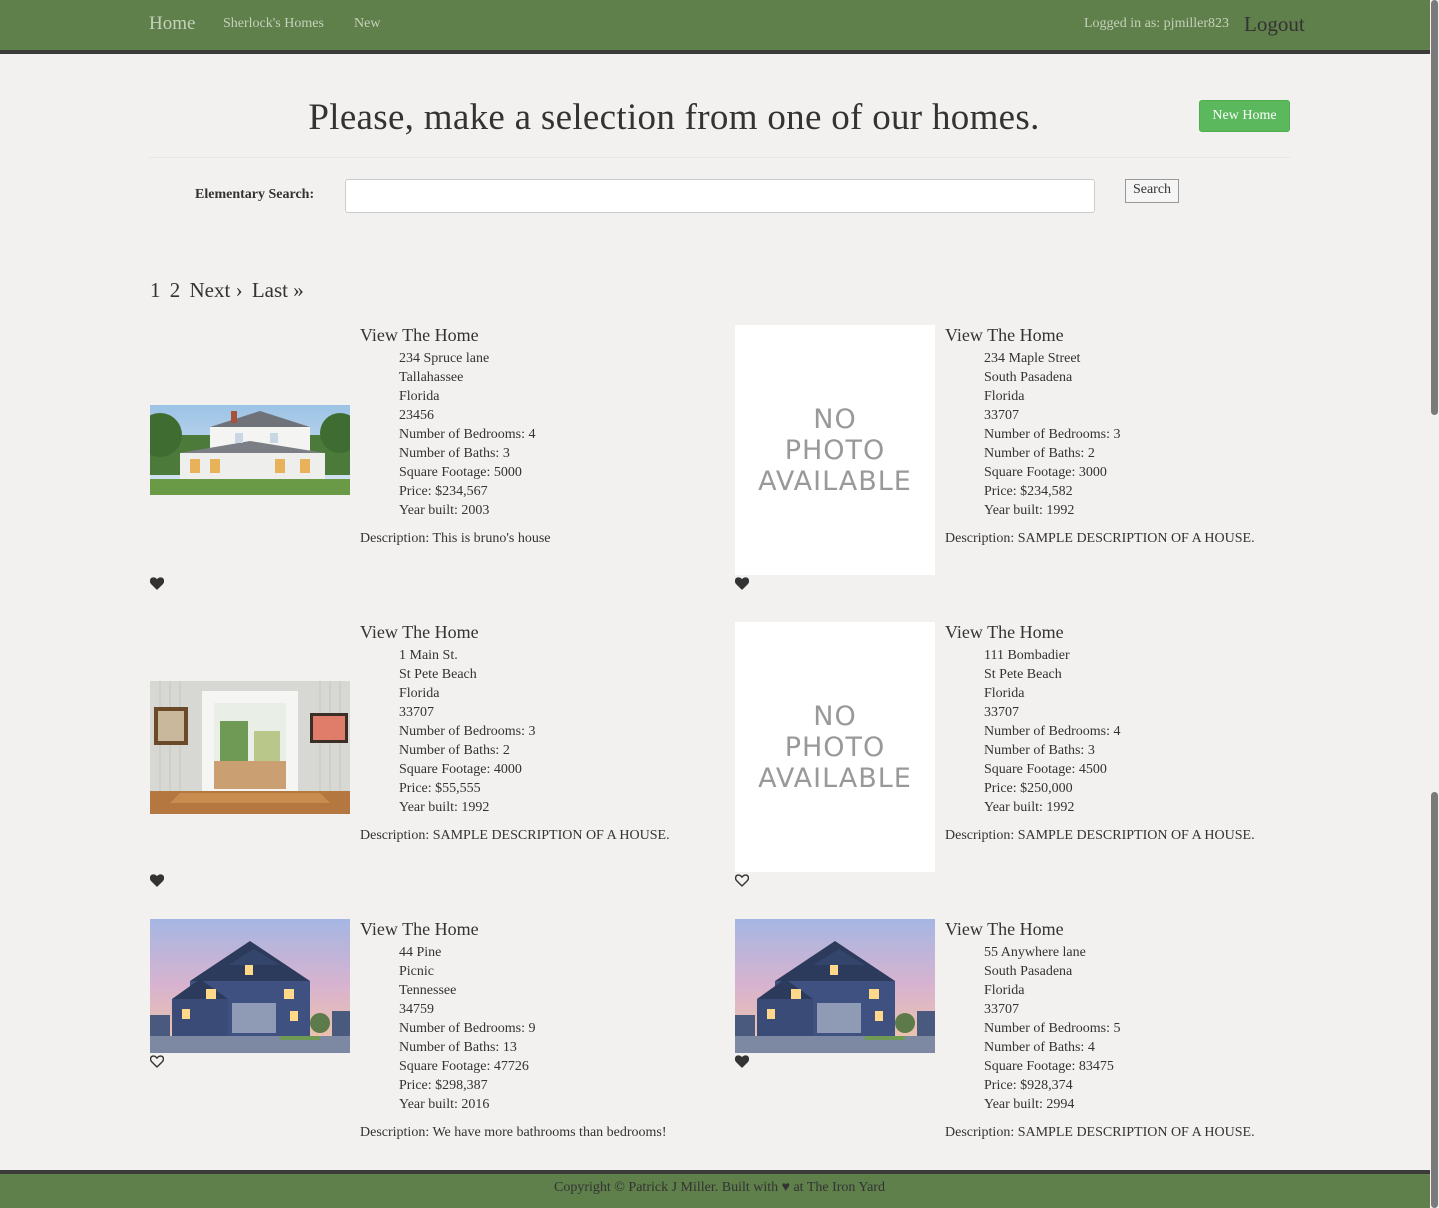 The width and height of the screenshot is (1439, 1208). What do you see at coordinates (416, 1009) in the screenshot?
I see `detail-line: 34759` at bounding box center [416, 1009].